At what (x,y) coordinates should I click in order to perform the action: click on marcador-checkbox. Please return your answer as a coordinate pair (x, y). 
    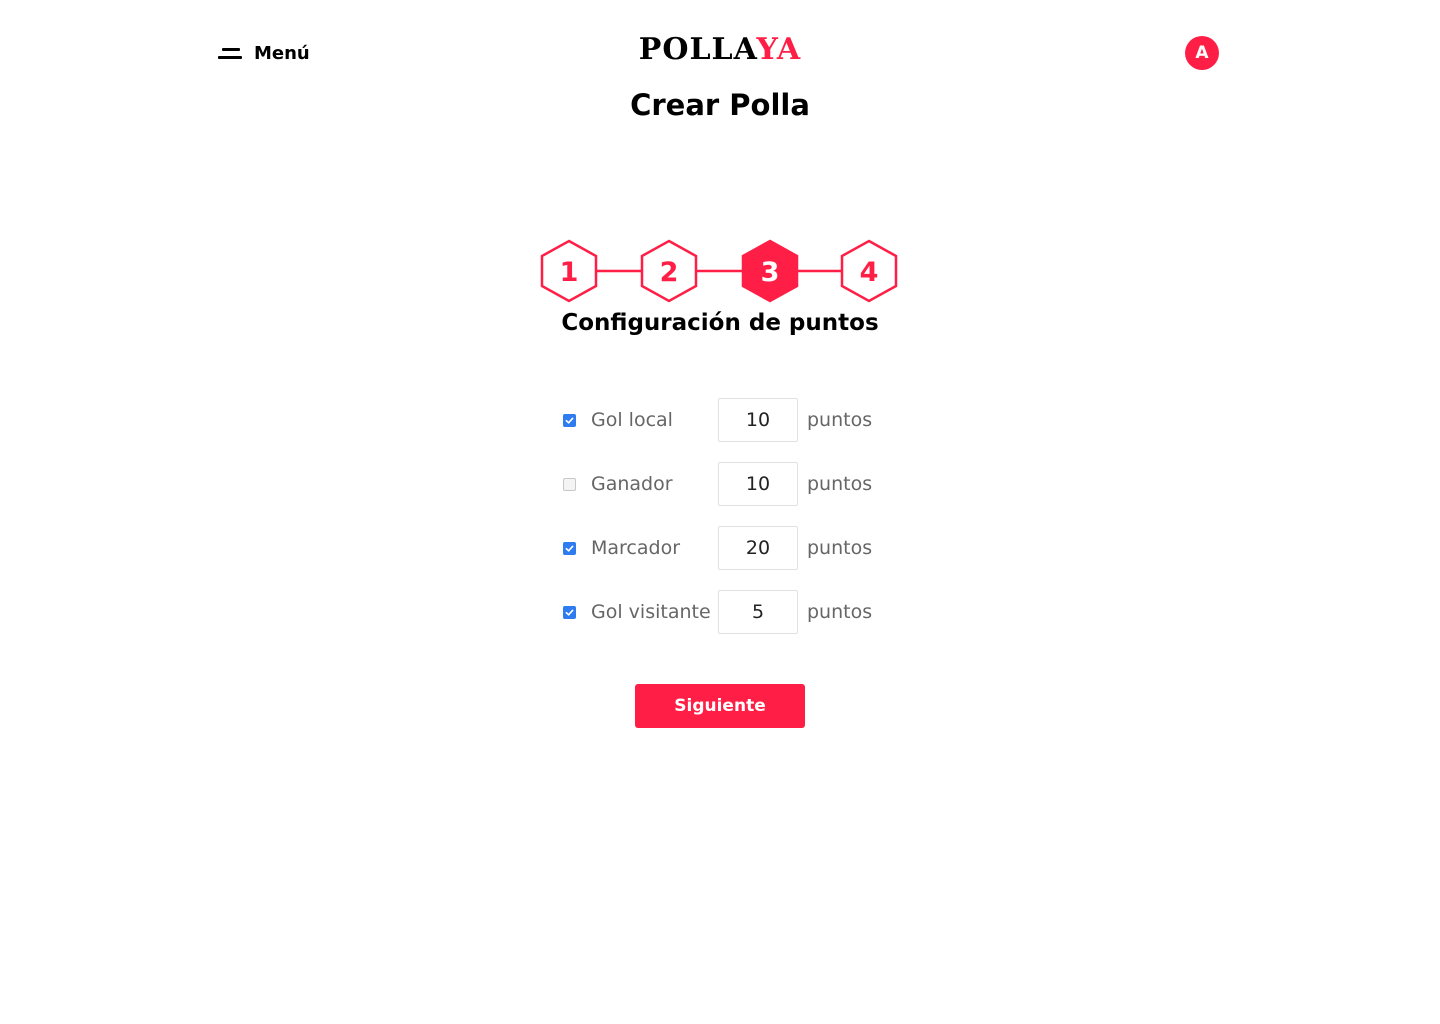
    Looking at the image, I should click on (569, 548).